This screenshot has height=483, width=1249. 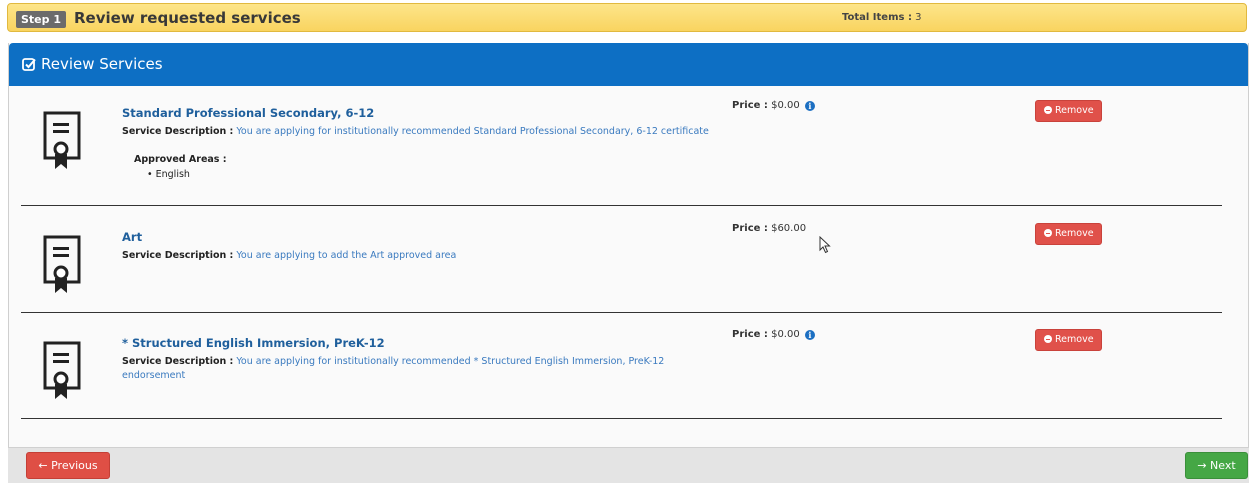 I want to click on arrow-right-icon: →, so click(x=1202, y=465).